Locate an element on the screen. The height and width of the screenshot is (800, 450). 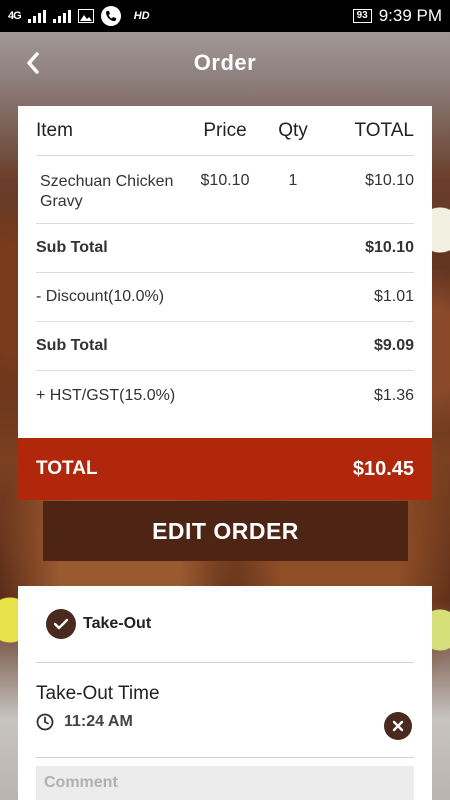
discount-label: - Discount(10.0%) is located at coordinates (100, 296).